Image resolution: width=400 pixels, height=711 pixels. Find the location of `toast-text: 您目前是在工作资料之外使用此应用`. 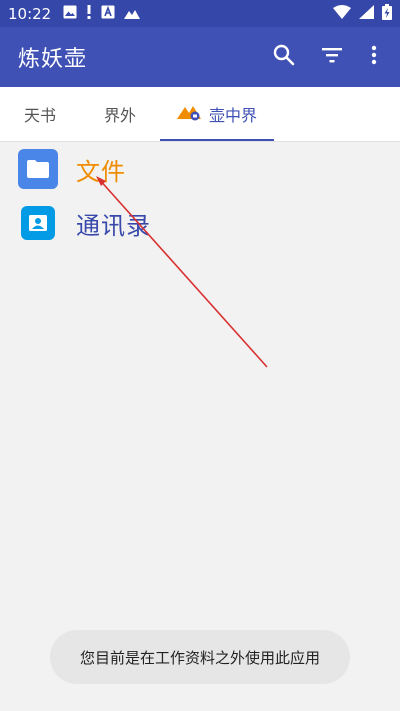

toast-text: 您目前是在工作资料之外使用此应用 is located at coordinates (199, 657).